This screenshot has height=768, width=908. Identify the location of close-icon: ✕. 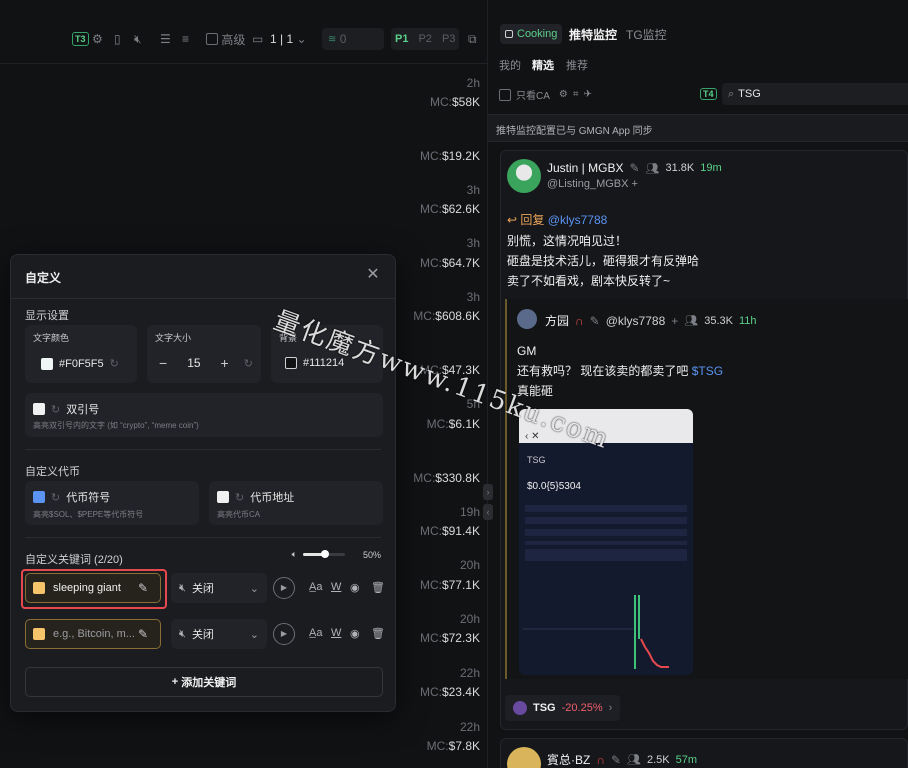
(373, 275).